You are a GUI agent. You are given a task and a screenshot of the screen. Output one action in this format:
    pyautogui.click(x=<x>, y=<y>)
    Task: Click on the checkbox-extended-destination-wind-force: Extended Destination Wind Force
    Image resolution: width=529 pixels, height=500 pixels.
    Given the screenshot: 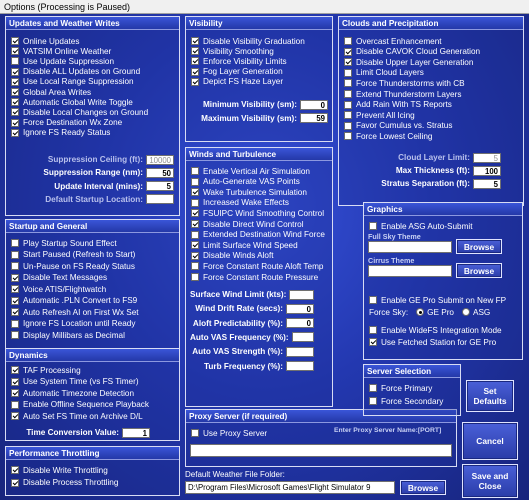 What is the action you would take?
    pyautogui.click(x=258, y=235)
    